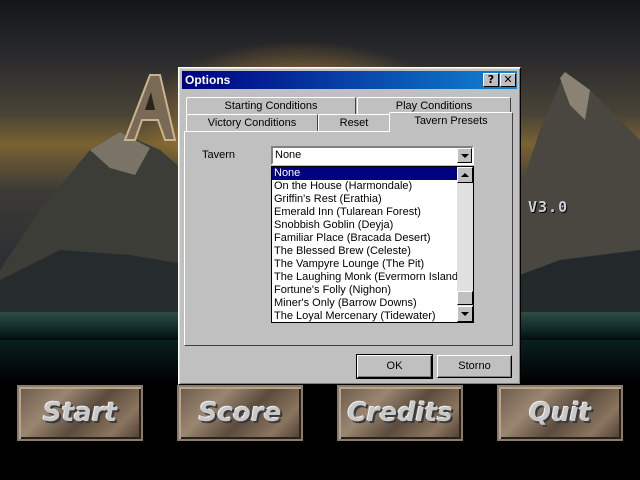  What do you see at coordinates (372, 155) in the screenshot?
I see `tavern-select: None` at bounding box center [372, 155].